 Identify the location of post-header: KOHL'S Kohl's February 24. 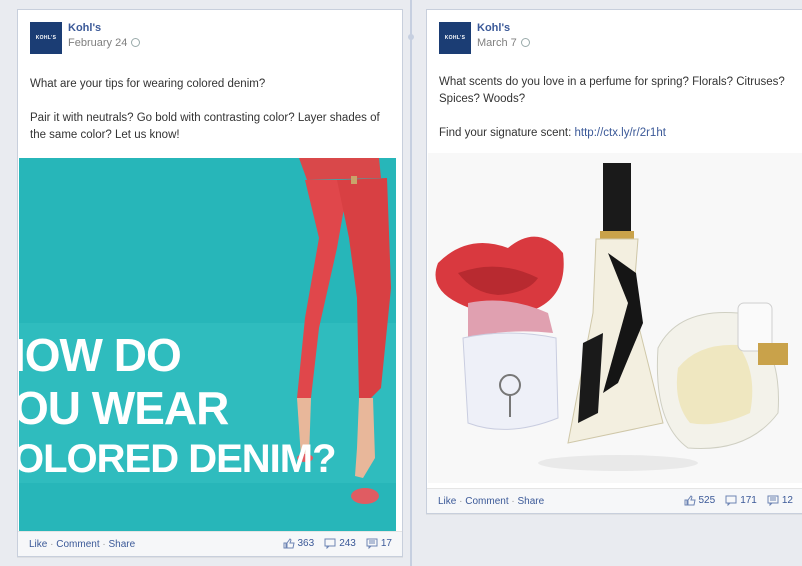
(85, 39).